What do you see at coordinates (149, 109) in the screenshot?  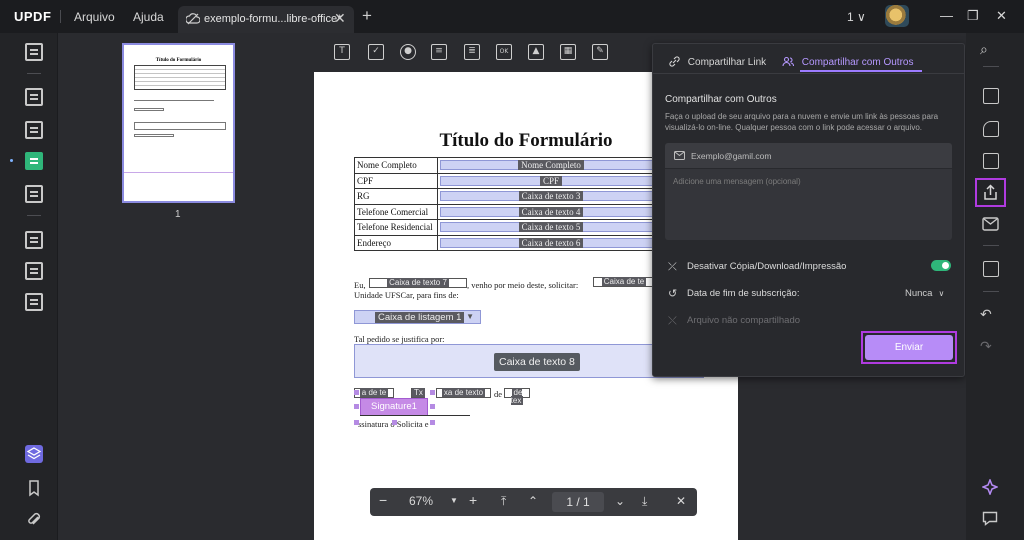 I see `thumbnail-listbox` at bounding box center [149, 109].